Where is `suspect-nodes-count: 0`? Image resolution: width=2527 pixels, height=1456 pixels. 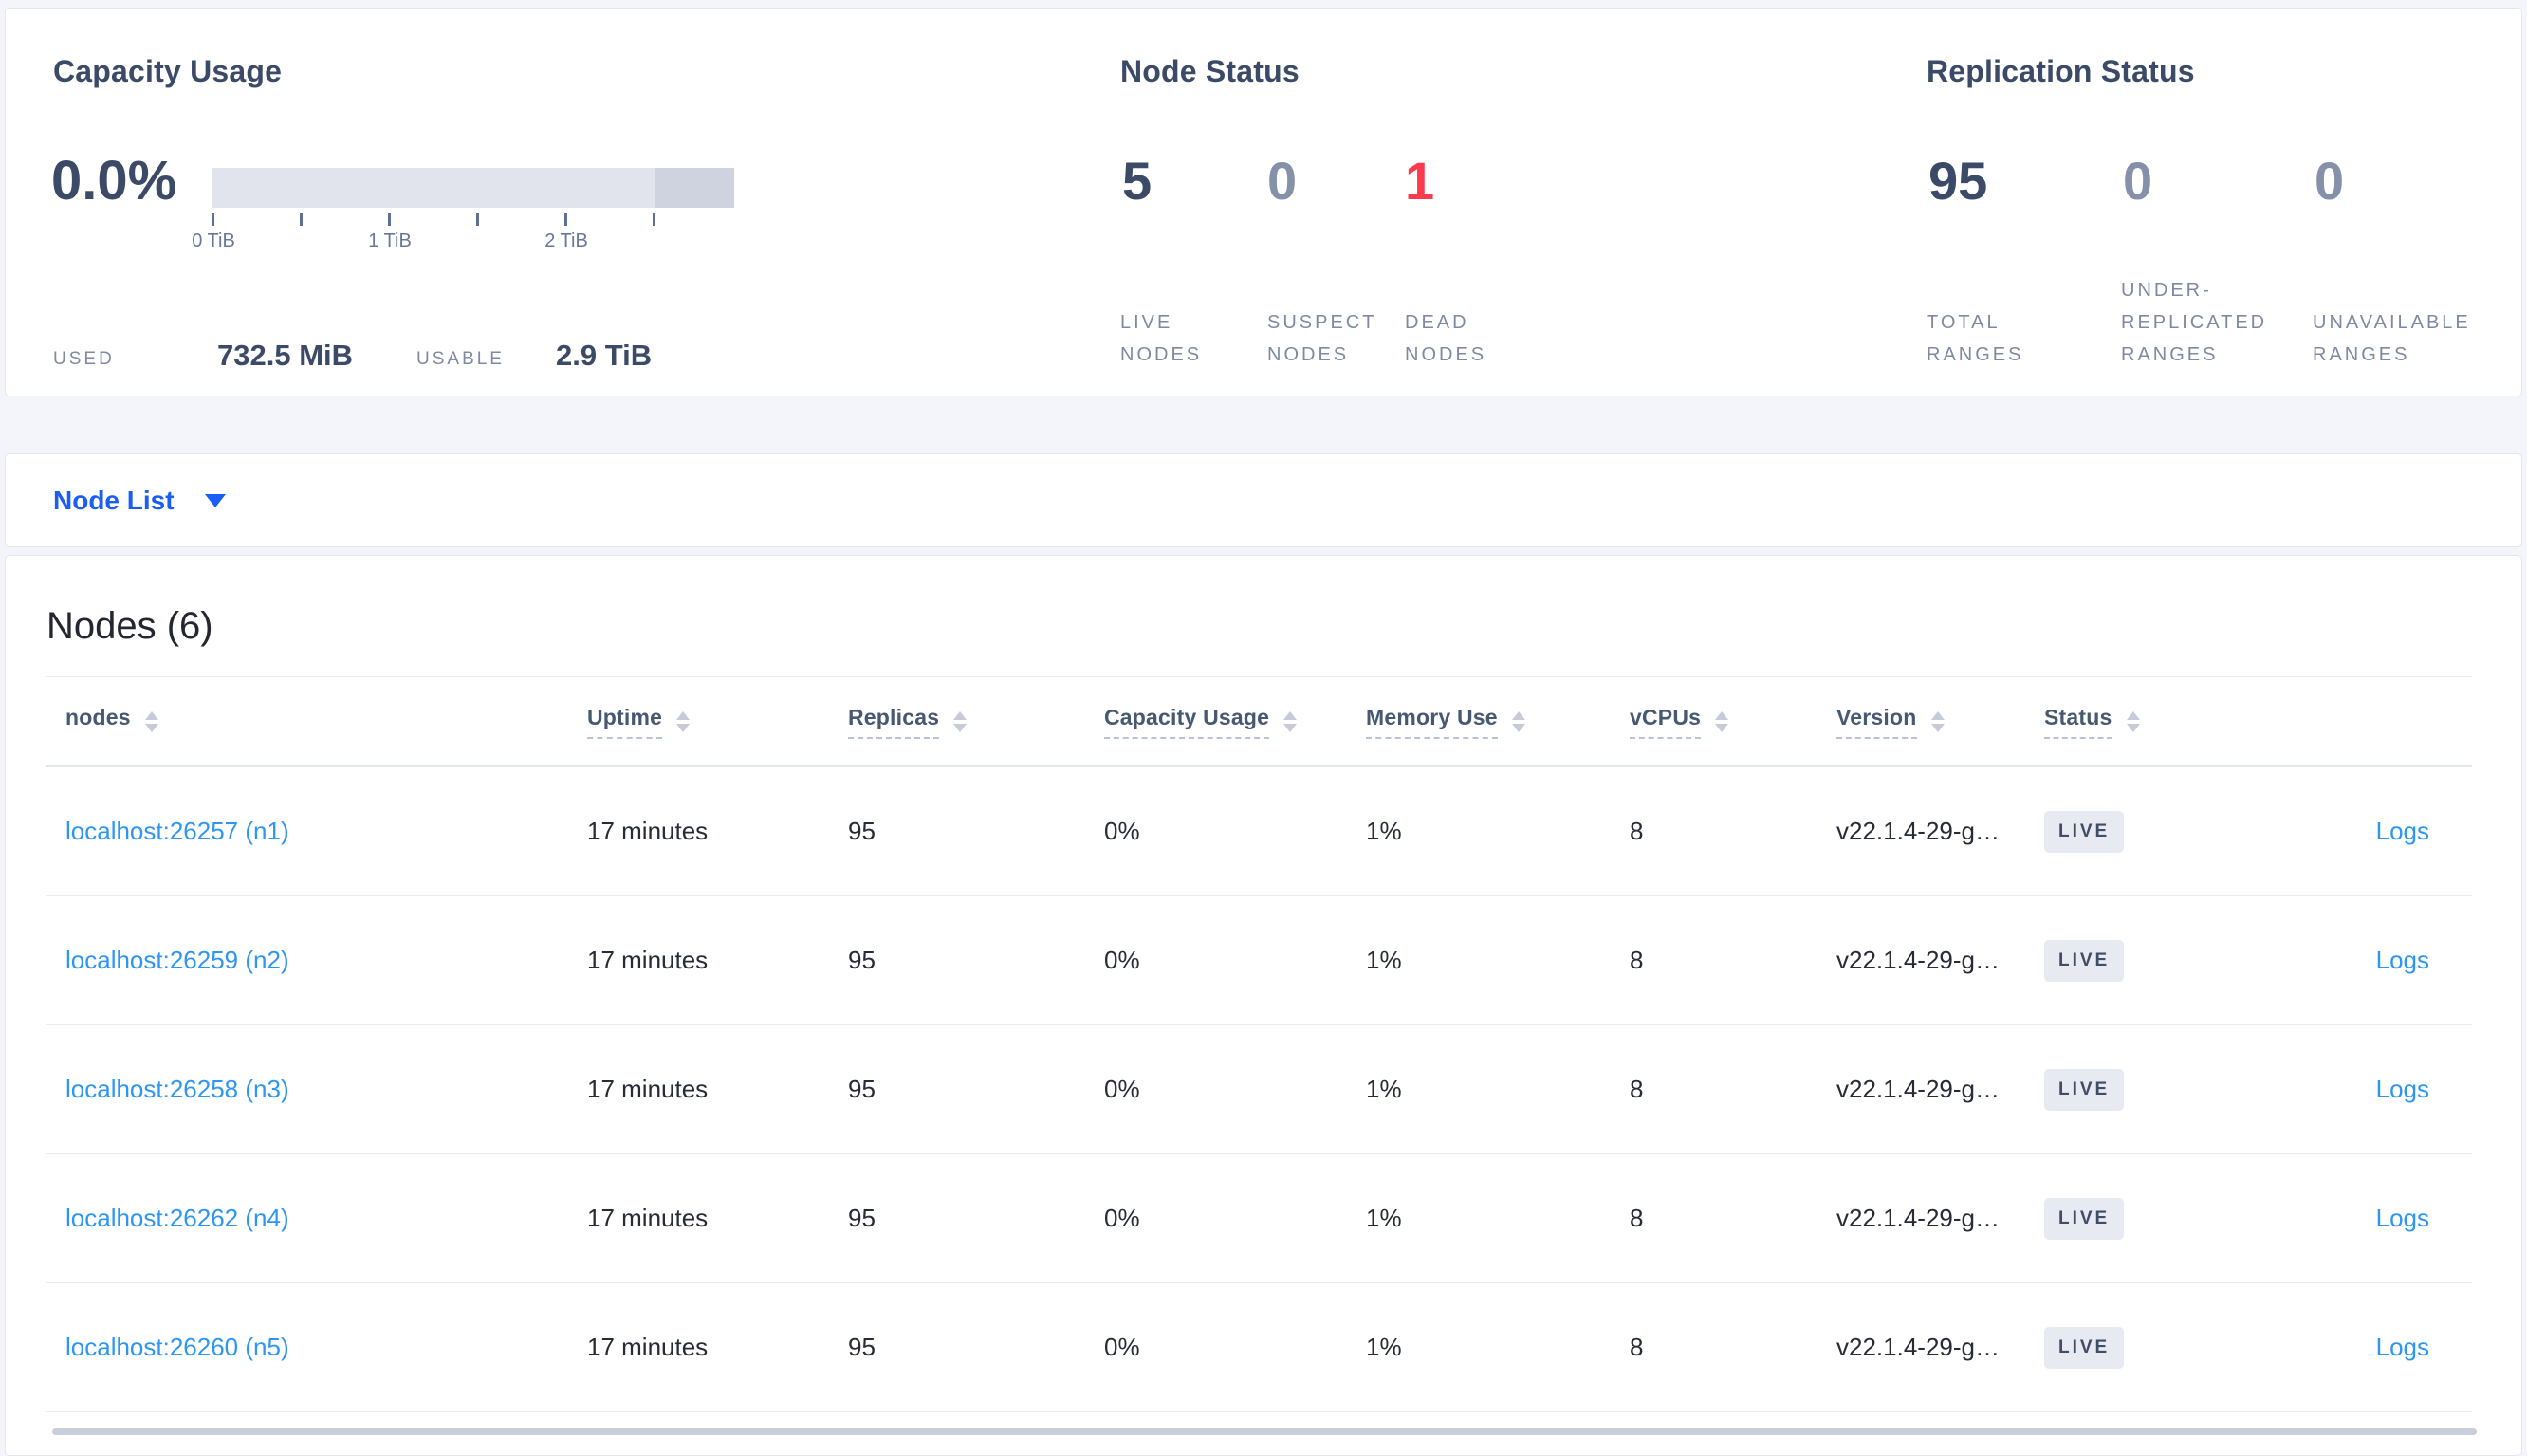 suspect-nodes-count: 0 is located at coordinates (1282, 181).